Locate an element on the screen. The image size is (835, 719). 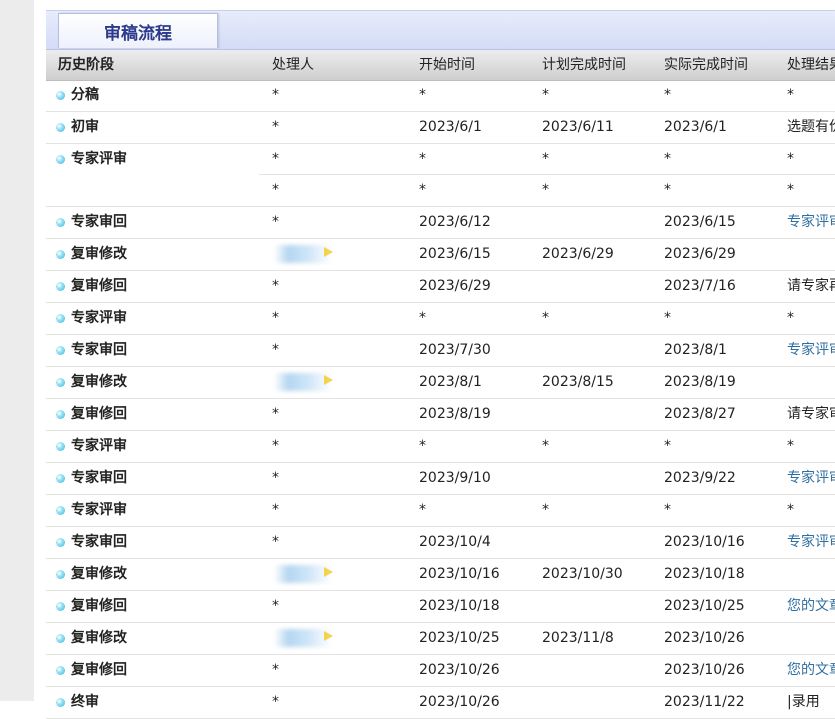
start-time-cell: 2023/10/4 is located at coordinates (455, 542).